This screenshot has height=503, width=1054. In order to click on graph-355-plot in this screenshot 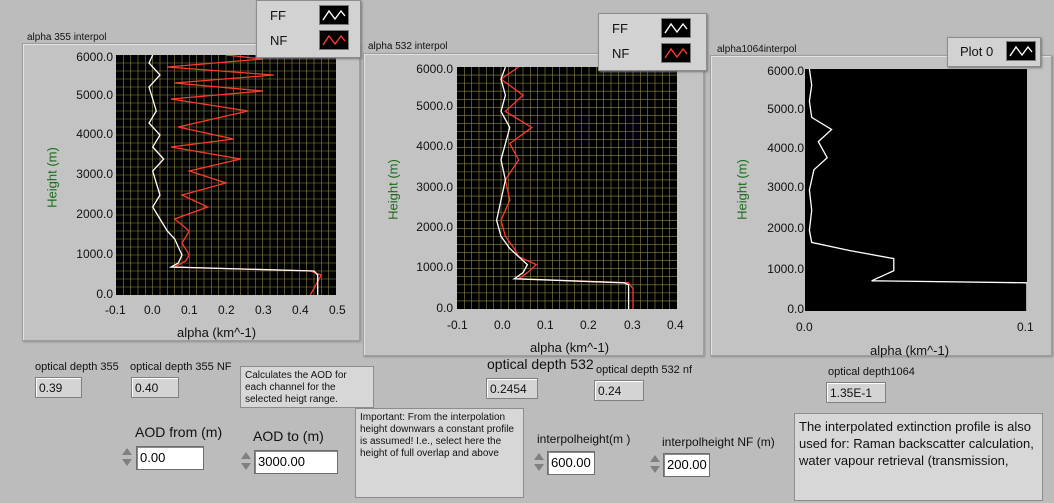, I will do `click(226, 175)`.